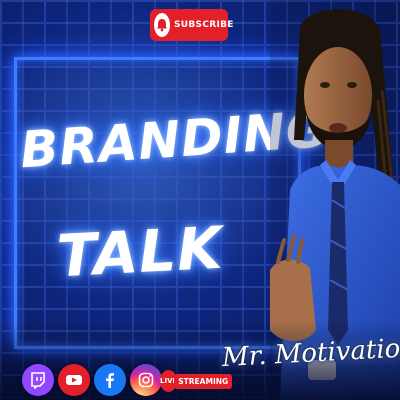  I want to click on streaming-label: STREAMING, so click(203, 381).